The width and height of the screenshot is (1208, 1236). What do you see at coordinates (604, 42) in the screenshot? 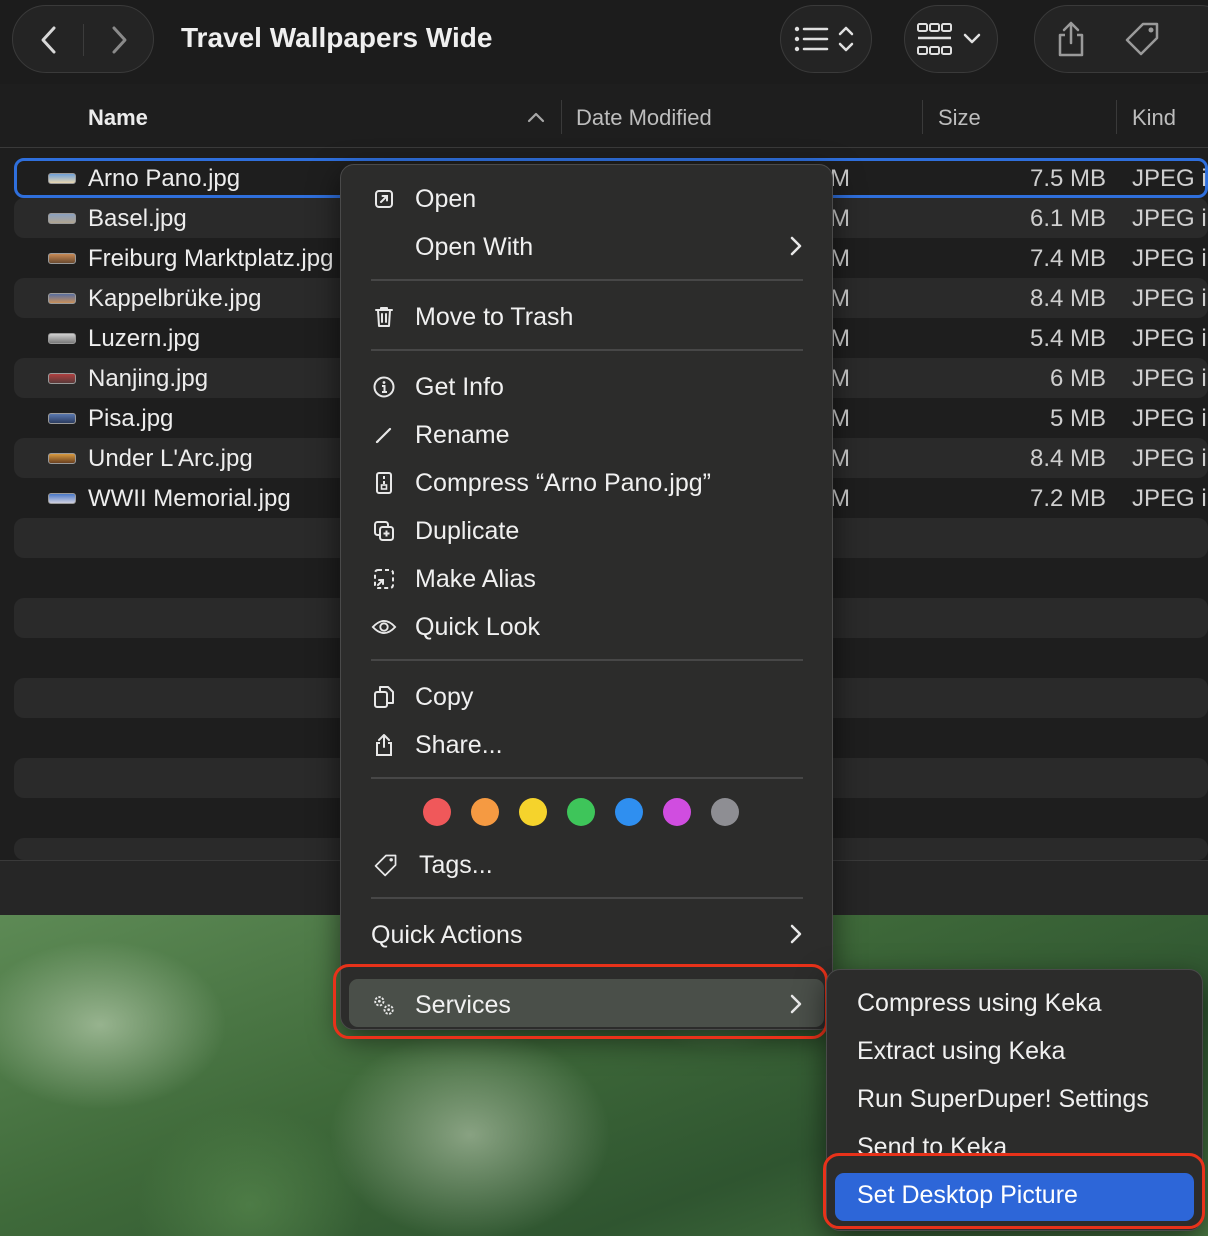
I see `toolbar: Travel Wallpapers Wide` at bounding box center [604, 42].